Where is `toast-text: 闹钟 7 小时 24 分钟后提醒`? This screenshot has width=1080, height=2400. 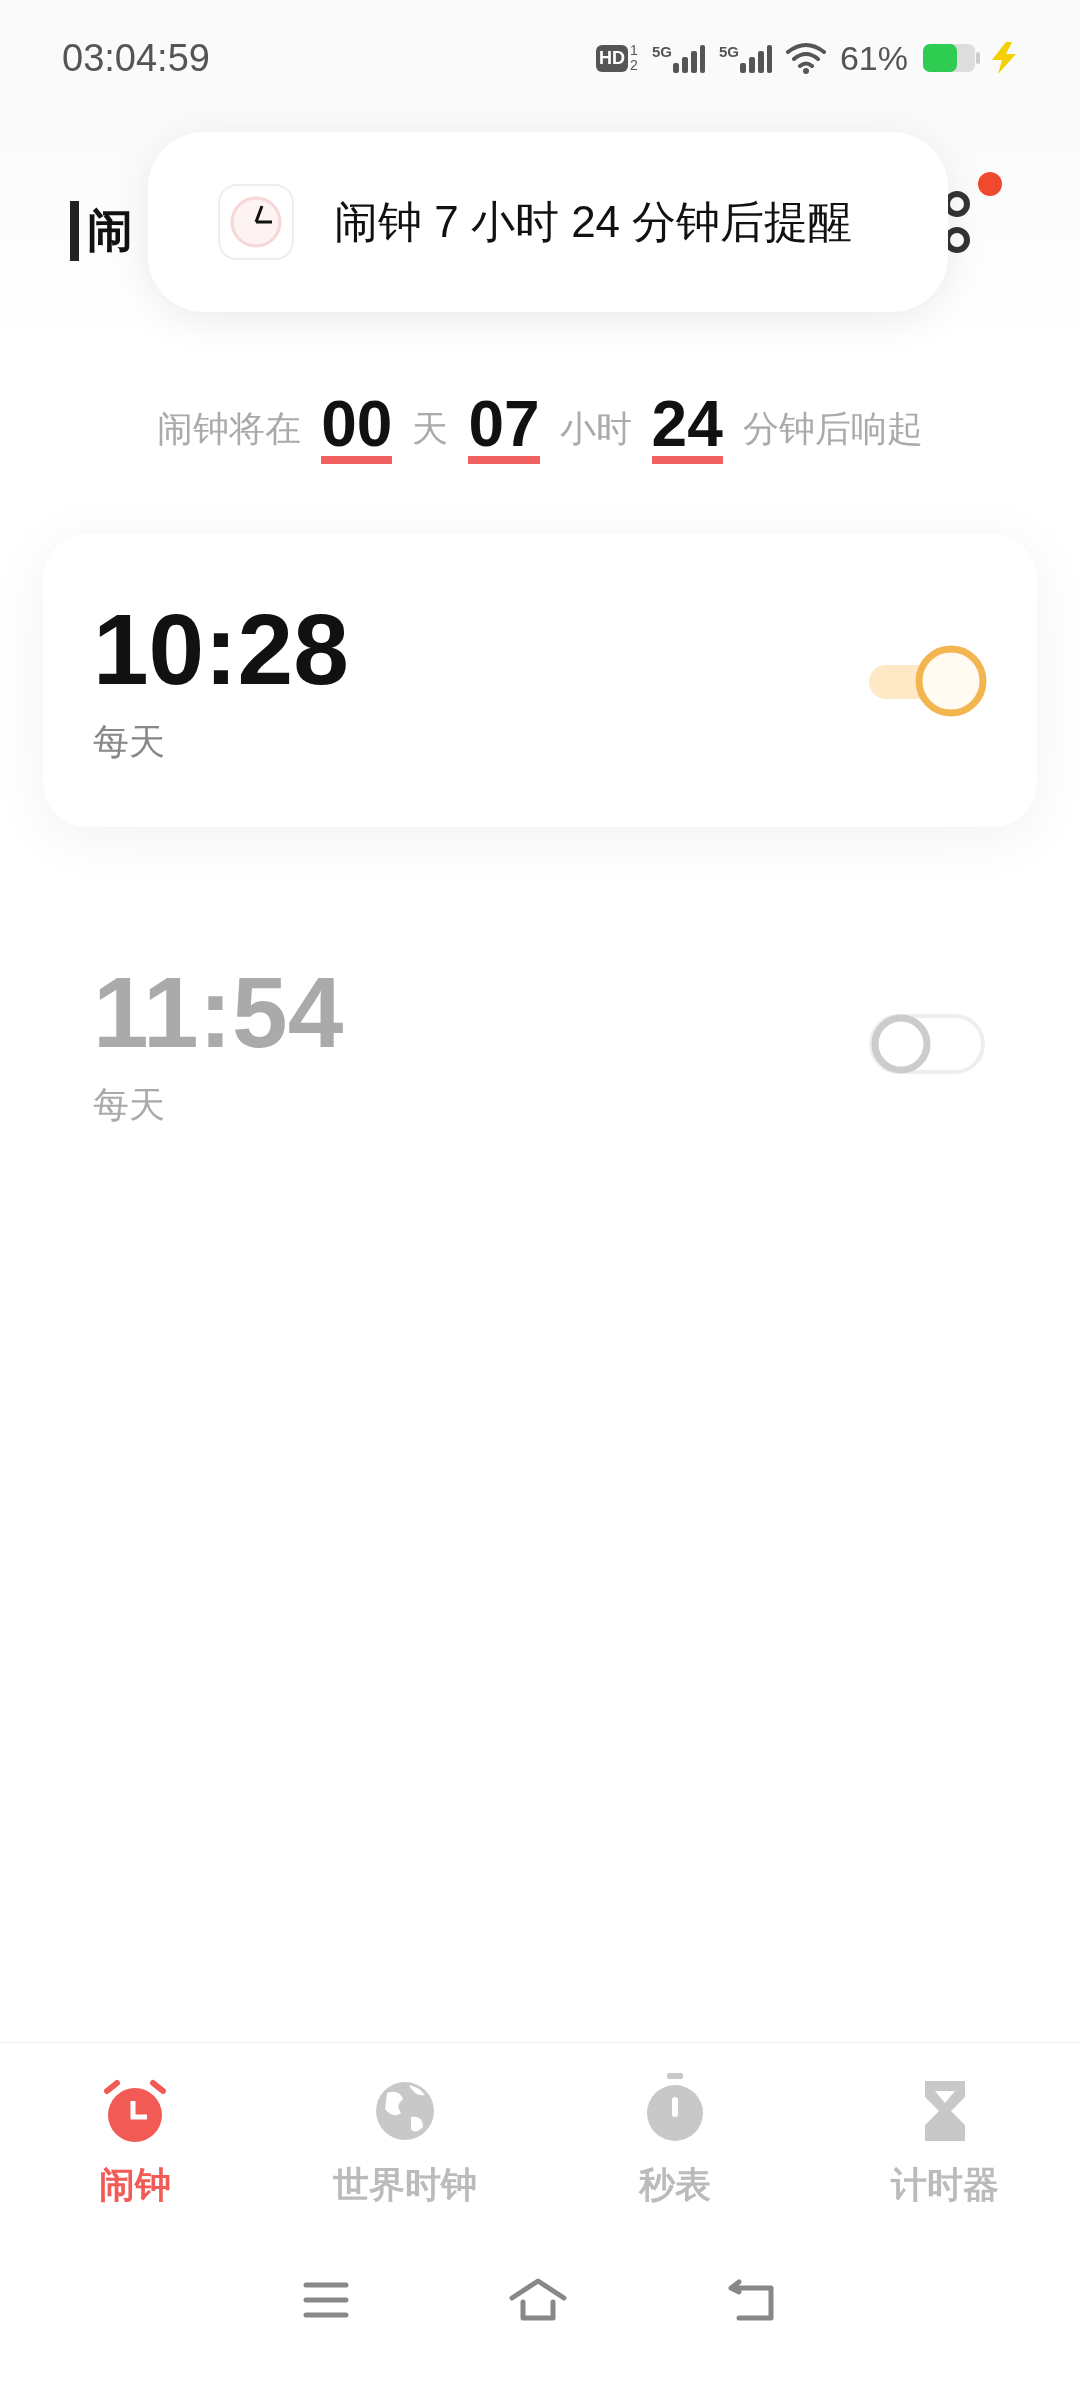 toast-text: 闹钟 7 小时 24 分钟后提醒 is located at coordinates (593, 221).